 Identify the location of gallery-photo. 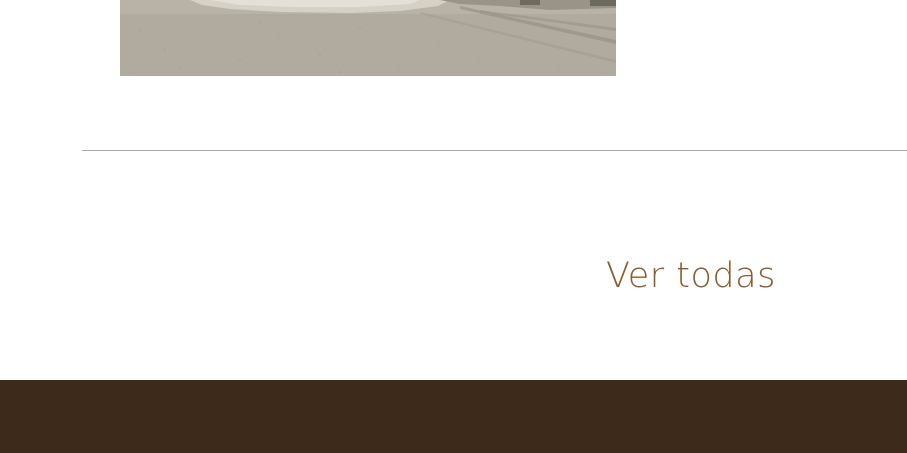
(368, 38).